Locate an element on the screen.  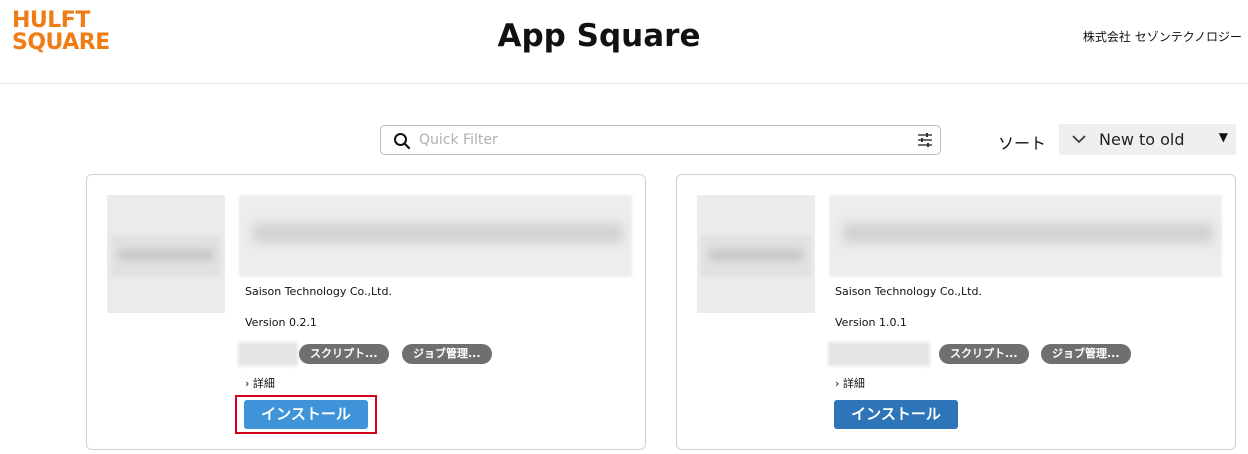
app-version: Version 0.2.1 is located at coordinates (281, 322).